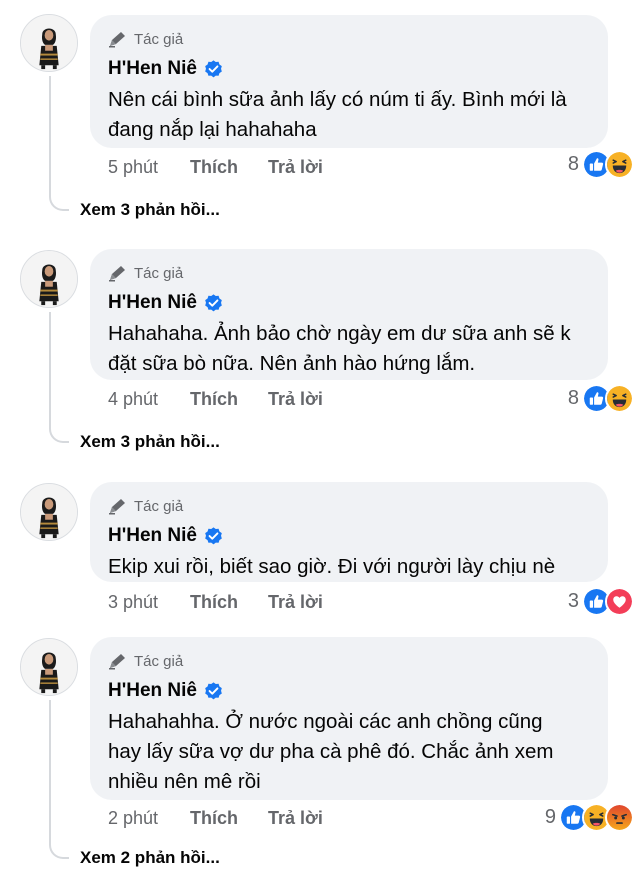 The height and width of the screenshot is (889, 640). I want to click on comment-actions: 2 phút Thích Trả lời, so click(215, 818).